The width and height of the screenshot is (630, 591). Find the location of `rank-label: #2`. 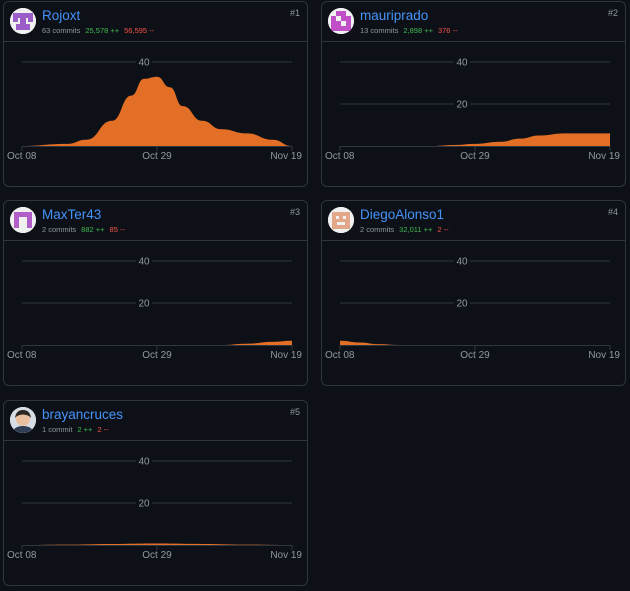

rank-label: #2 is located at coordinates (612, 13).